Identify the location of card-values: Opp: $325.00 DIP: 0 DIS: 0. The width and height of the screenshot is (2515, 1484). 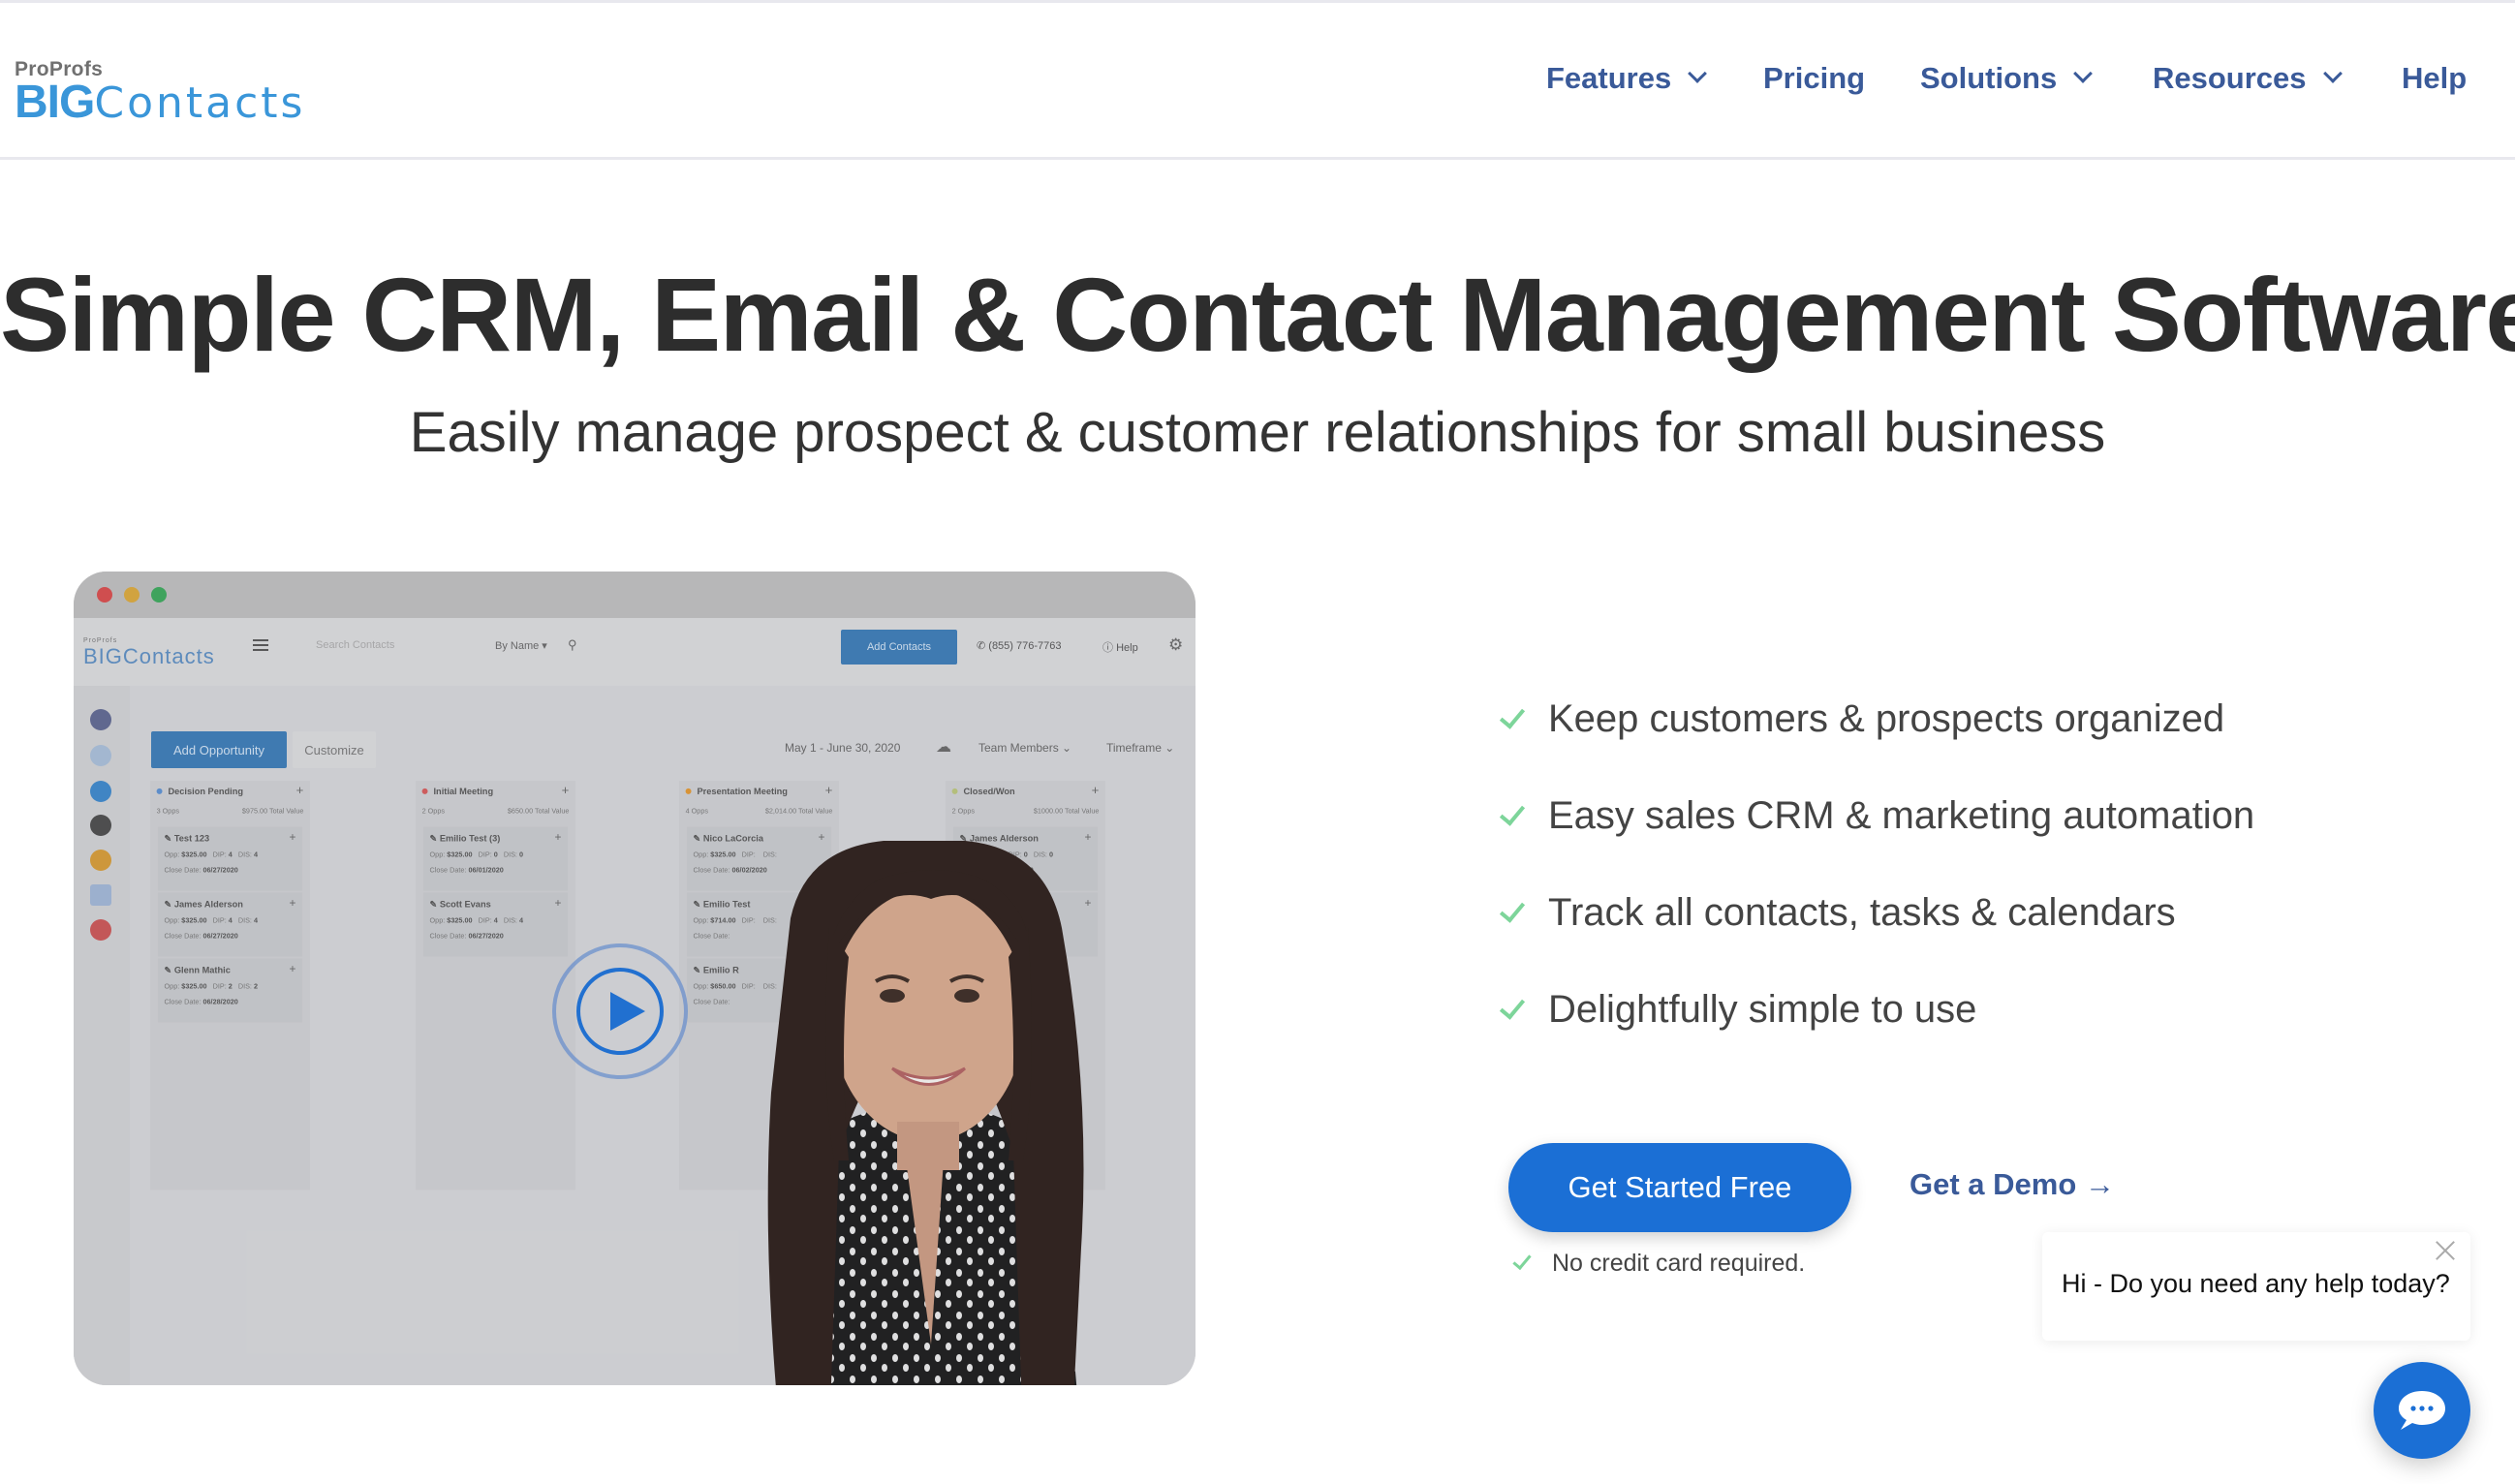
(477, 855).